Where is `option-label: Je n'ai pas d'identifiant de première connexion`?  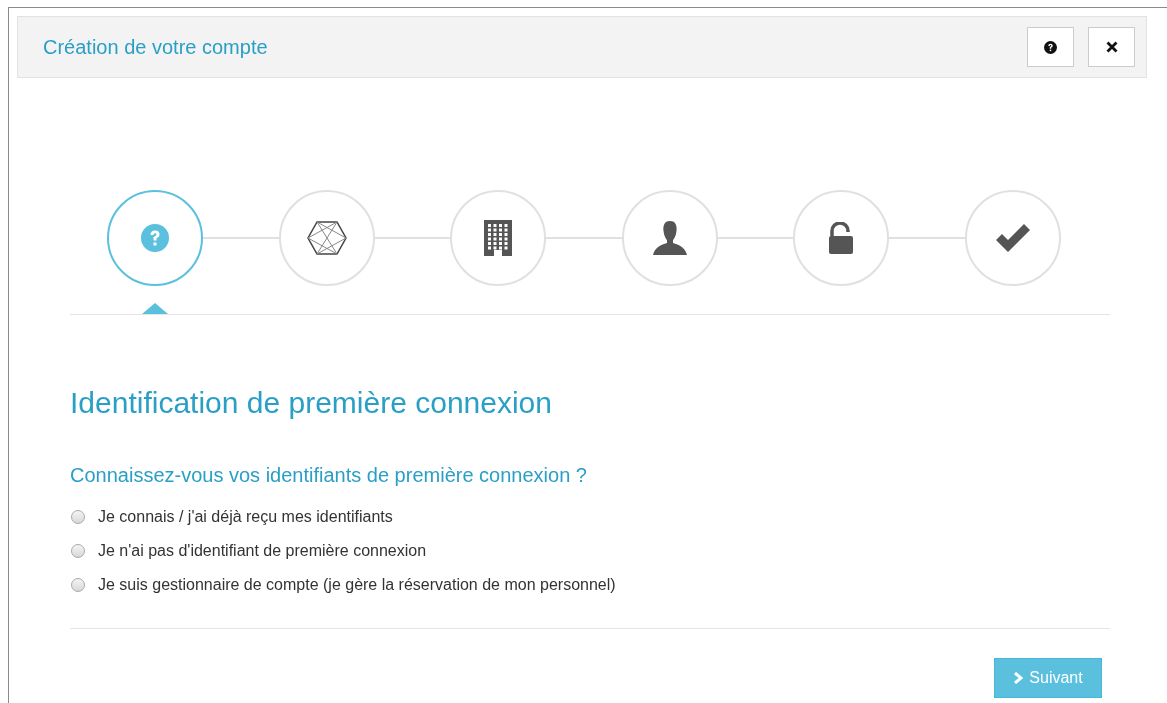 option-label: Je n'ai pas d'identifiant de première connexion is located at coordinates (262, 551).